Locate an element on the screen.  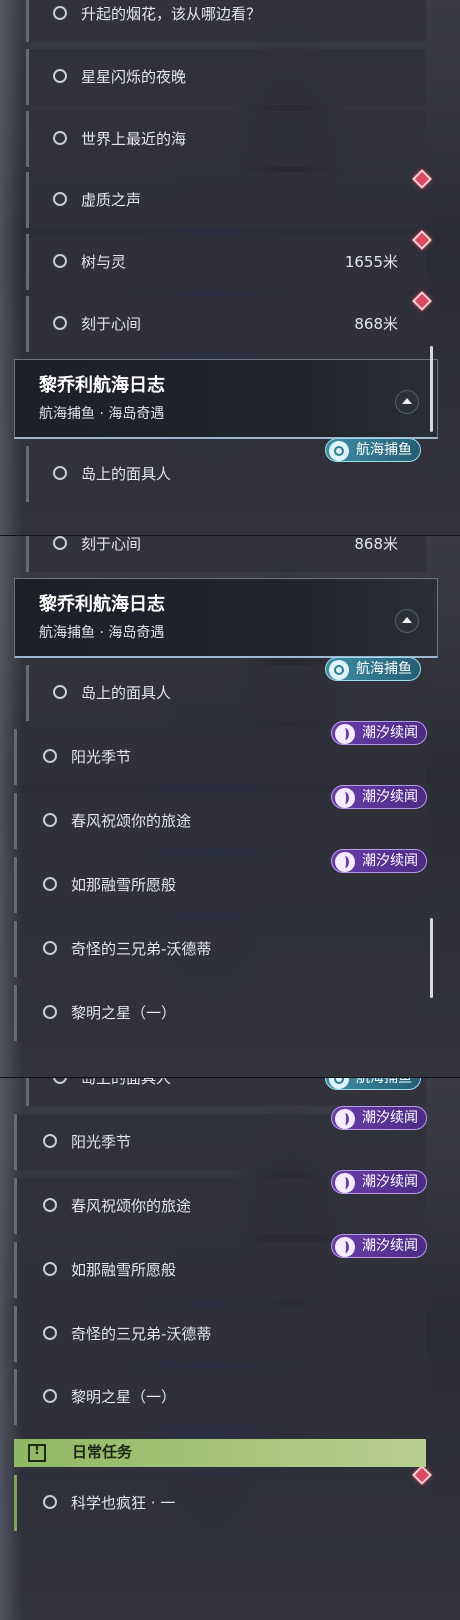
quest-label: 升起的烟花，该从哪边看？ is located at coordinates (171, 14).